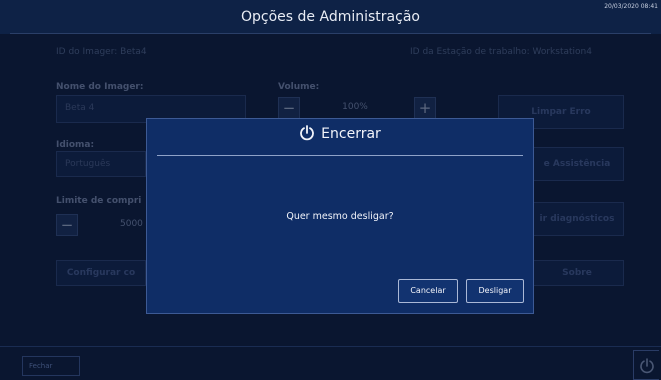 This screenshot has width=661, height=380. Describe the element at coordinates (80, 108) in the screenshot. I see `imager-name-value: Beta 4` at that location.